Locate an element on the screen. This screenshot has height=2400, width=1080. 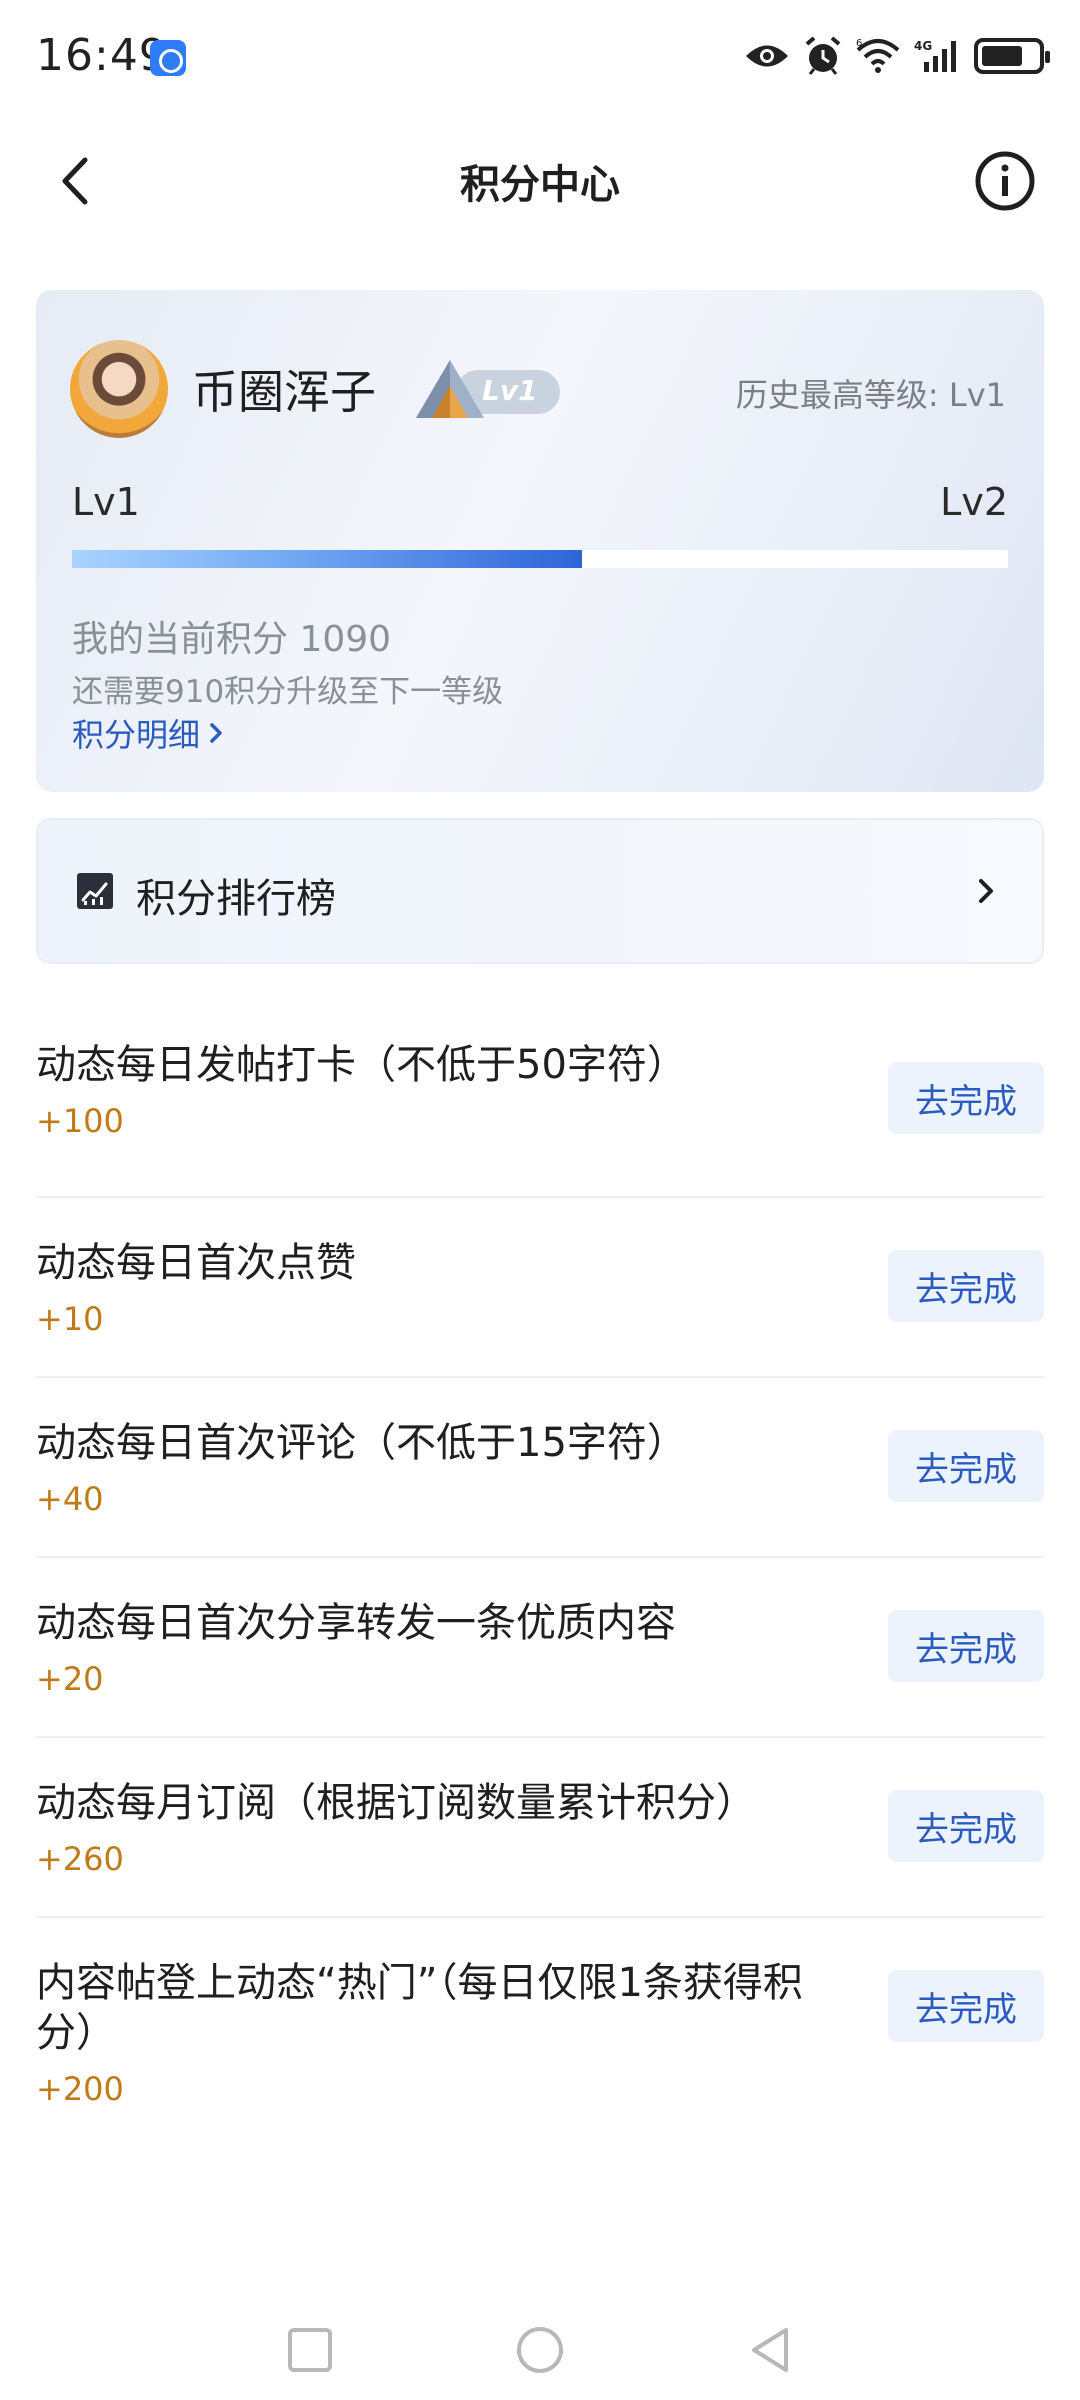
task-title: 动态每日首次点赞 is located at coordinates (196, 1263).